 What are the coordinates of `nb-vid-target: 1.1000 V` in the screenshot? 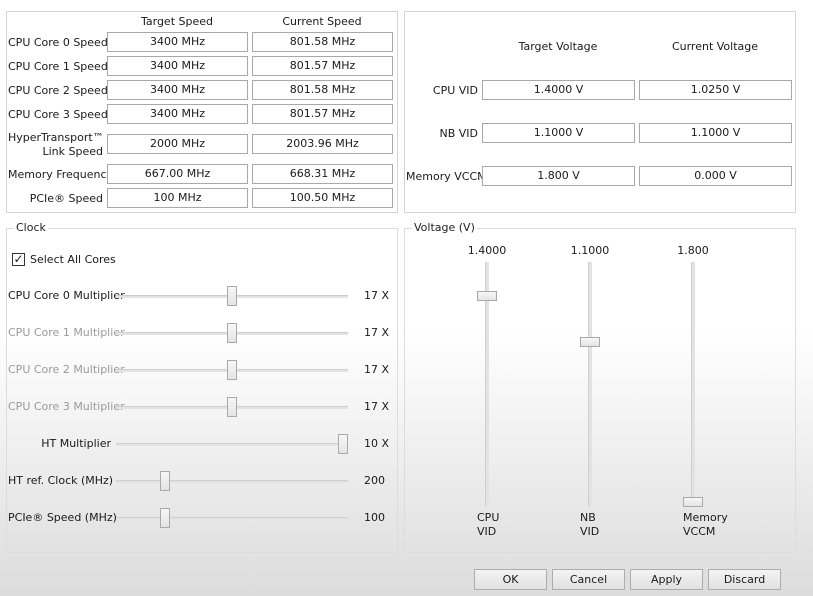 It's located at (558, 133).